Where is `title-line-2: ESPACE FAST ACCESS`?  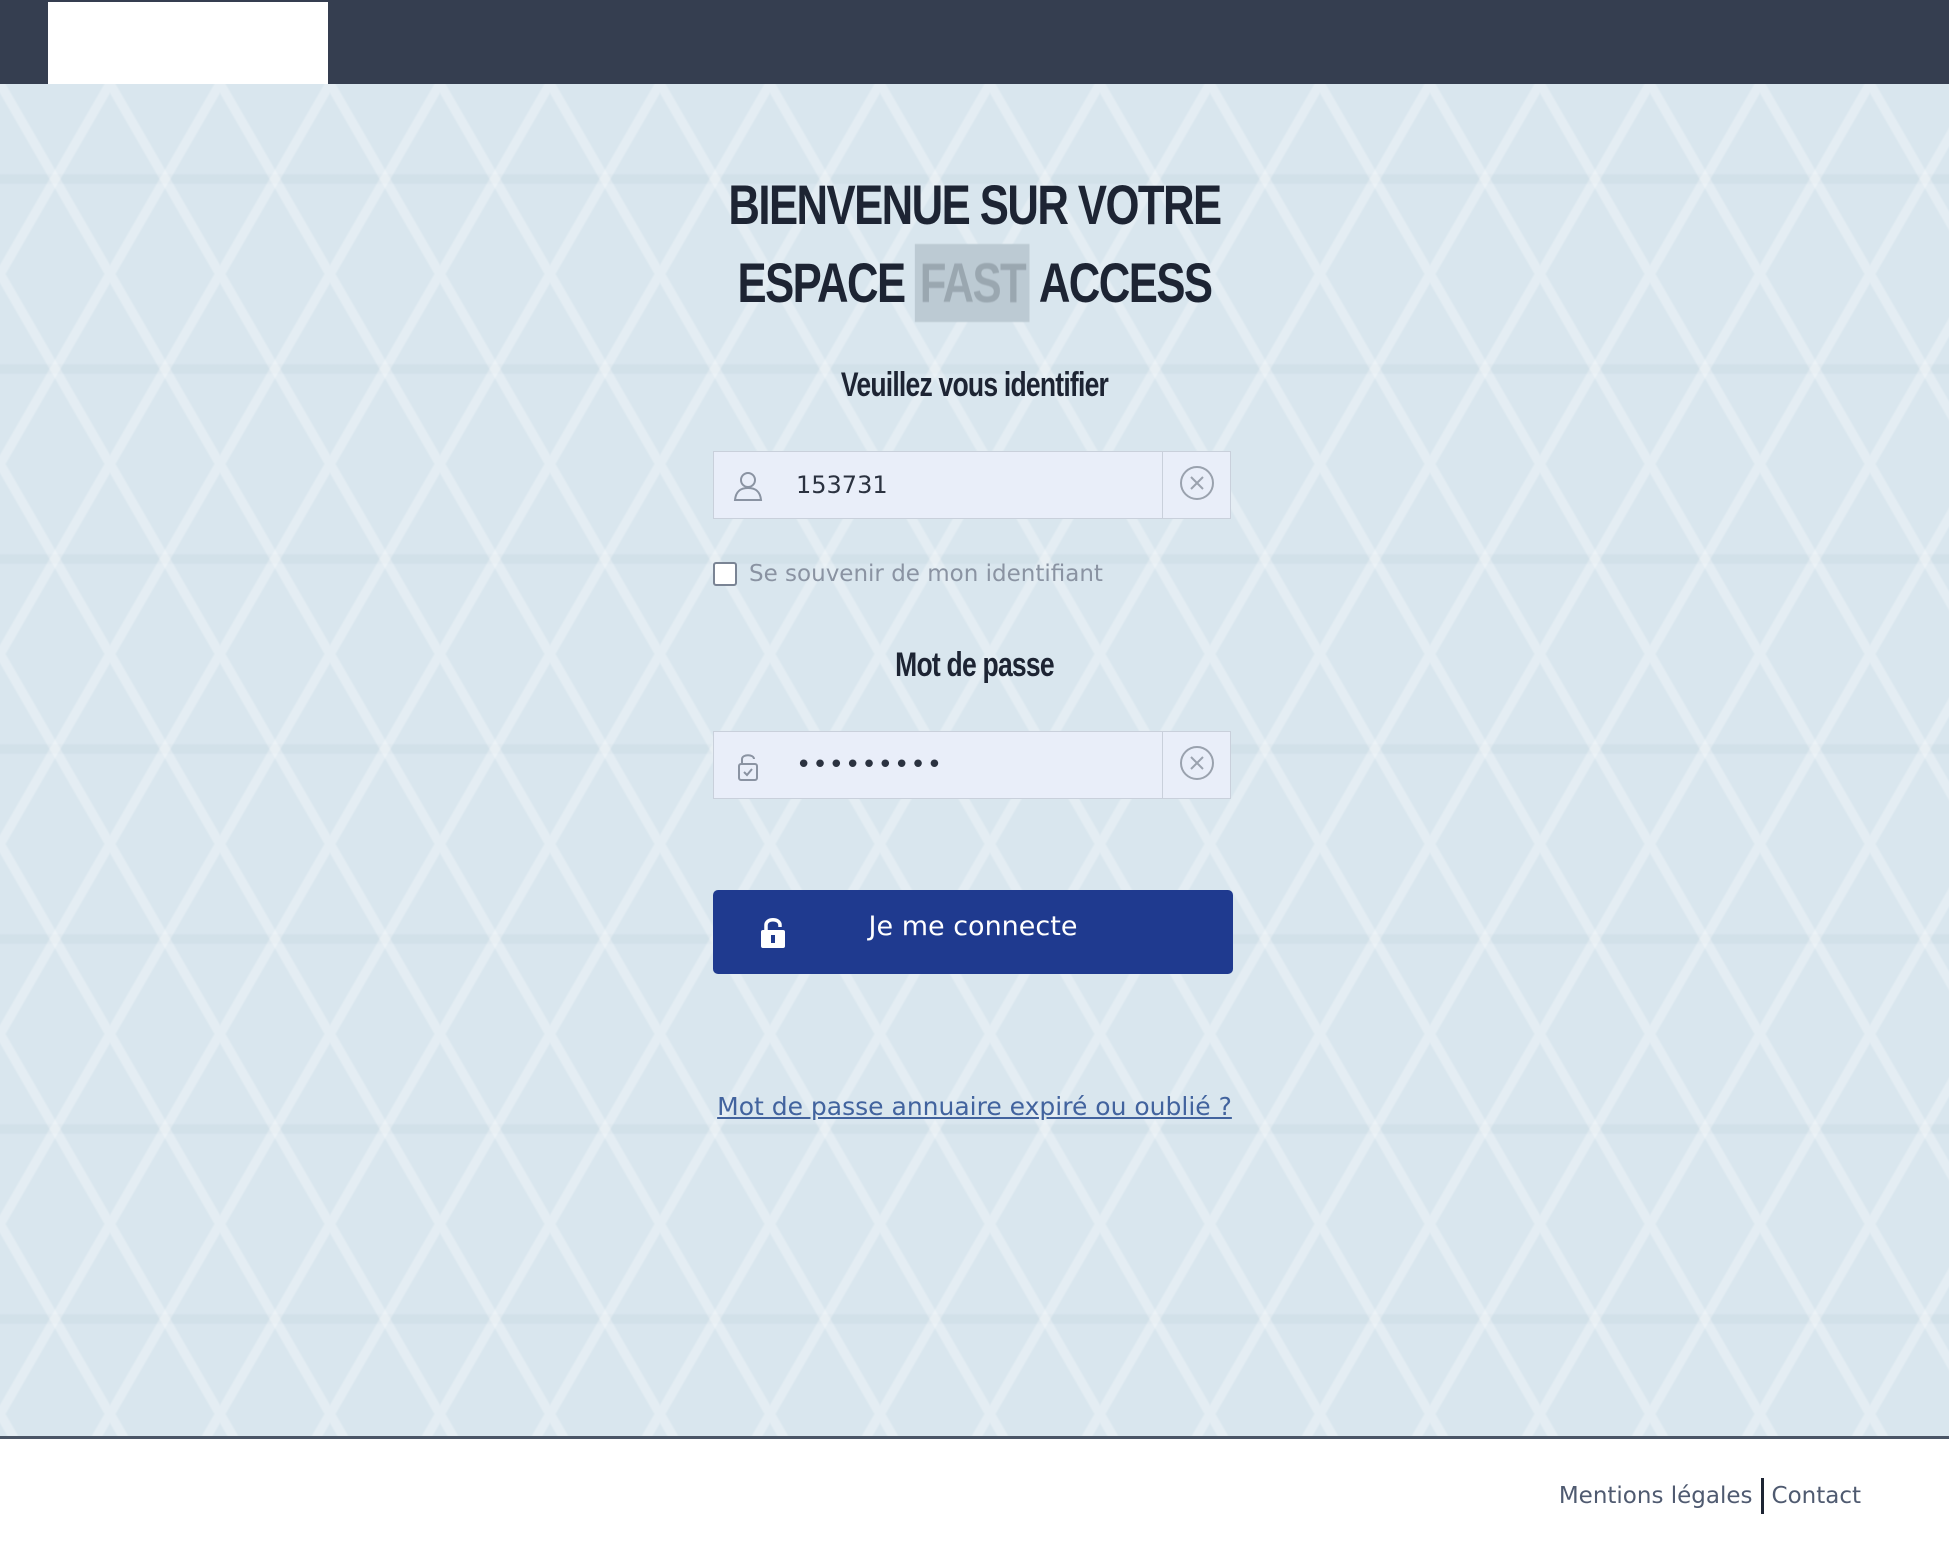 title-line-2: ESPACE FAST ACCESS is located at coordinates (974, 283).